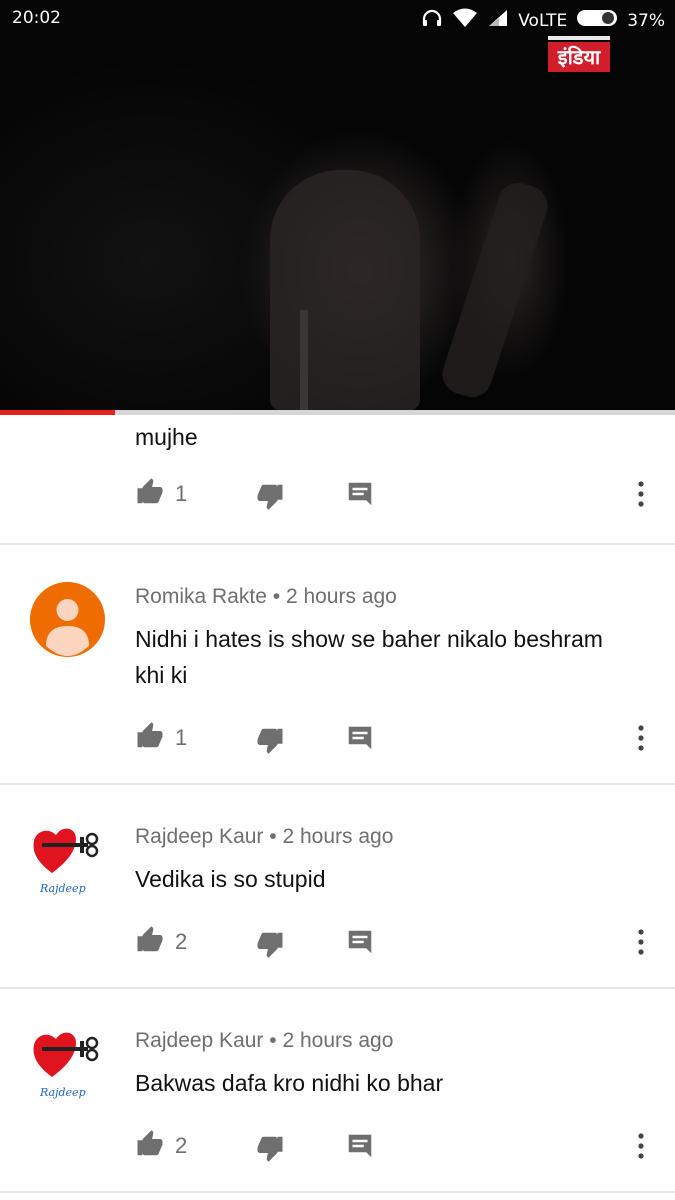 The image size is (675, 1200). What do you see at coordinates (166, 437) in the screenshot?
I see `comment-text: mujhe` at bounding box center [166, 437].